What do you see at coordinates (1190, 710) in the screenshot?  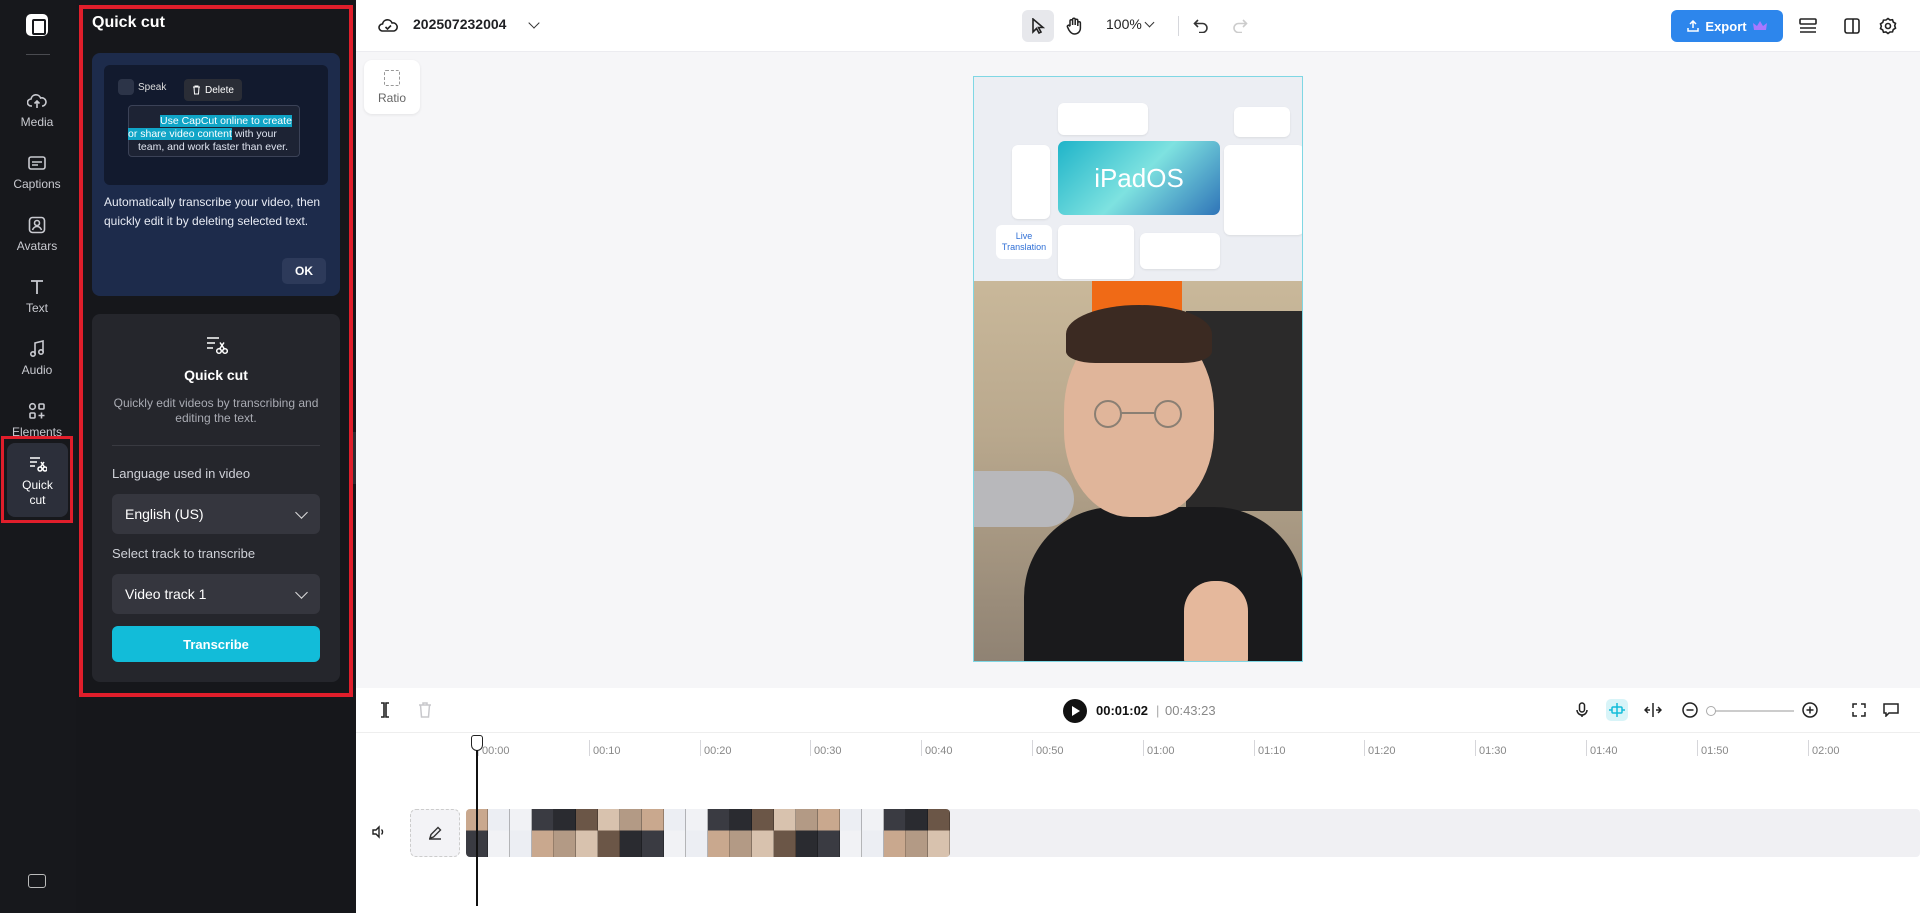 I see `total-time: 00:43:23` at bounding box center [1190, 710].